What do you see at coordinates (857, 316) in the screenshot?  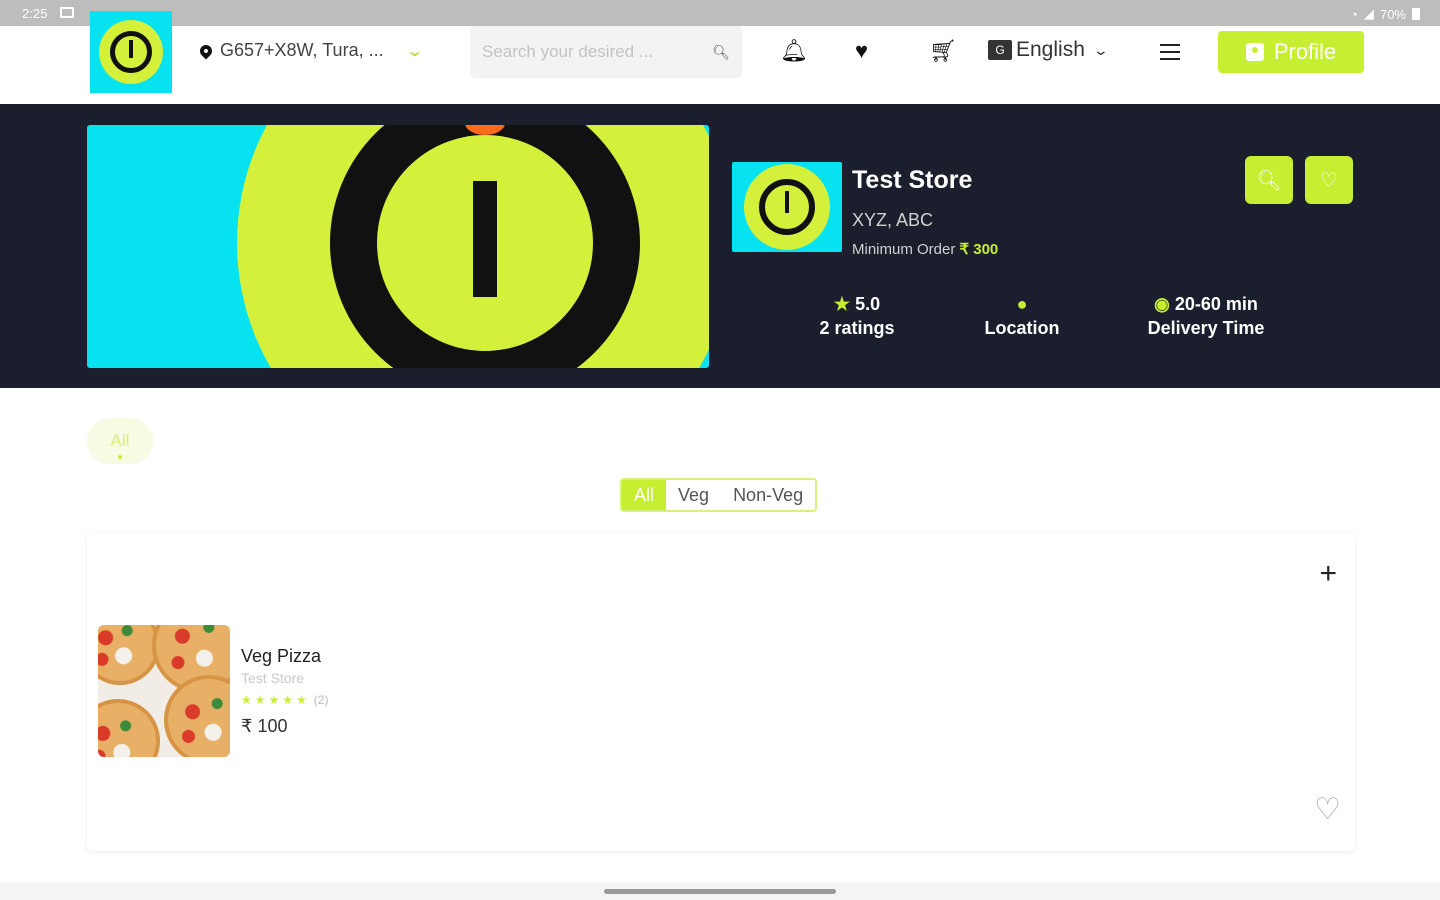 I see `rating-stat: ★ 5.0 2 ratings` at bounding box center [857, 316].